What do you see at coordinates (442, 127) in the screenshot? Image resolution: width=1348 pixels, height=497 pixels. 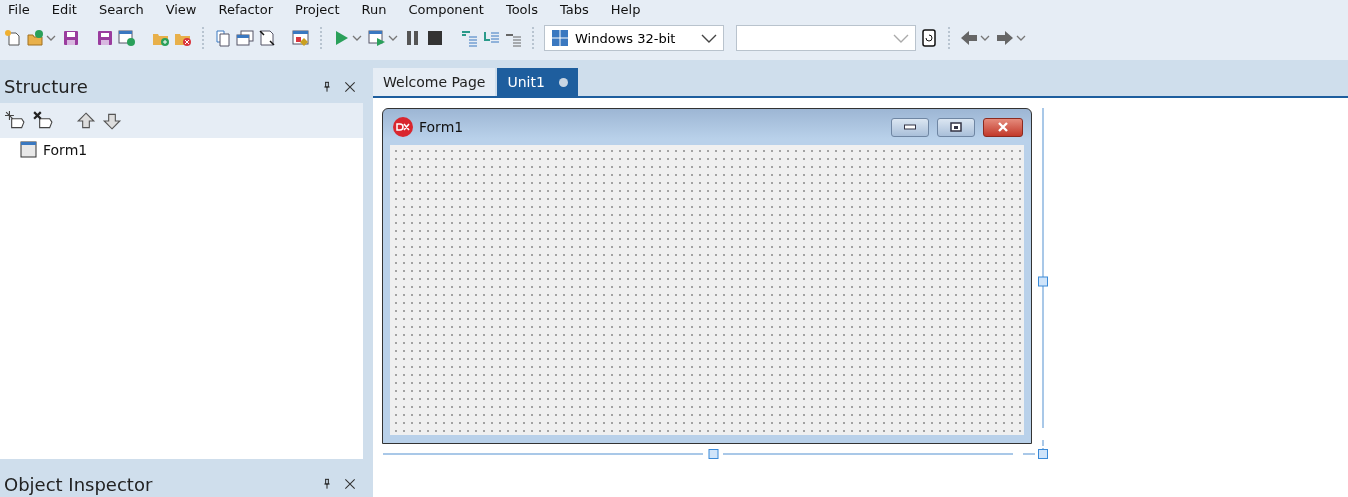 I see `form-title: Form1` at bounding box center [442, 127].